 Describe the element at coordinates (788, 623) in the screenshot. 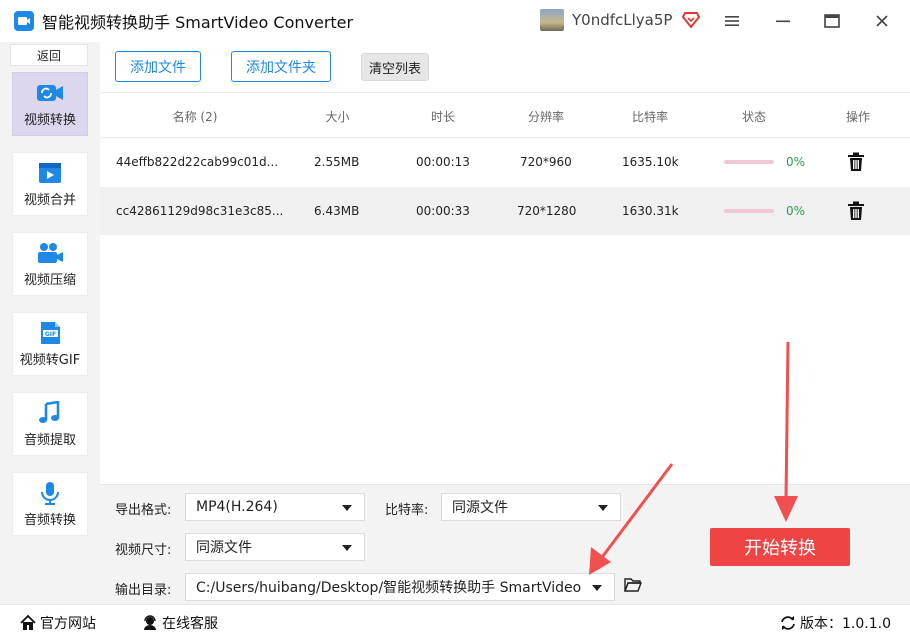

I see `refresh-icon` at that location.